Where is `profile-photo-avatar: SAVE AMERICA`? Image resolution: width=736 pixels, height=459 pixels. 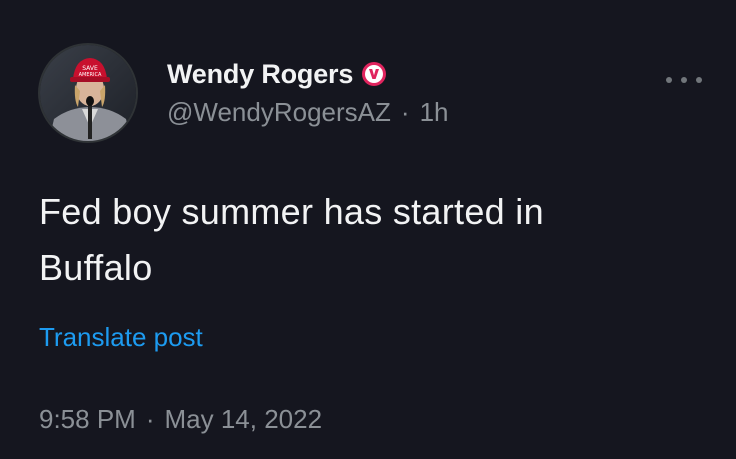
profile-photo-avatar: SAVE AMERICA is located at coordinates (88, 93).